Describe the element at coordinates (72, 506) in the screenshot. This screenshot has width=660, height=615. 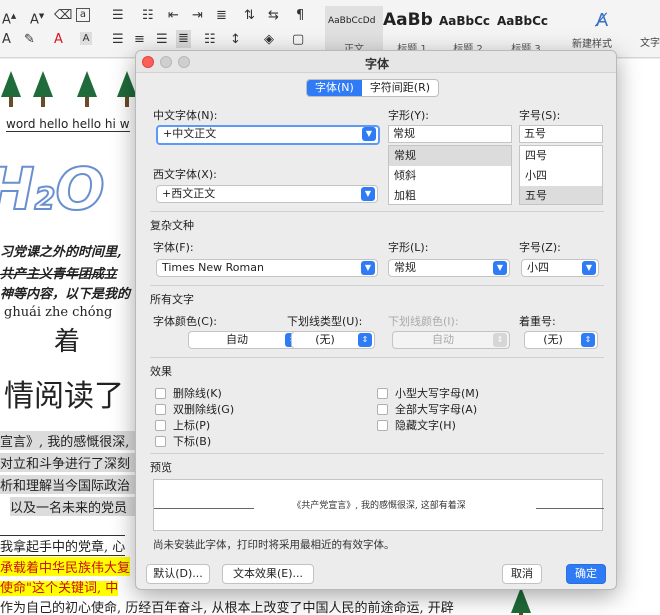
I see `doc-line: 以及一名未来的党员` at that location.